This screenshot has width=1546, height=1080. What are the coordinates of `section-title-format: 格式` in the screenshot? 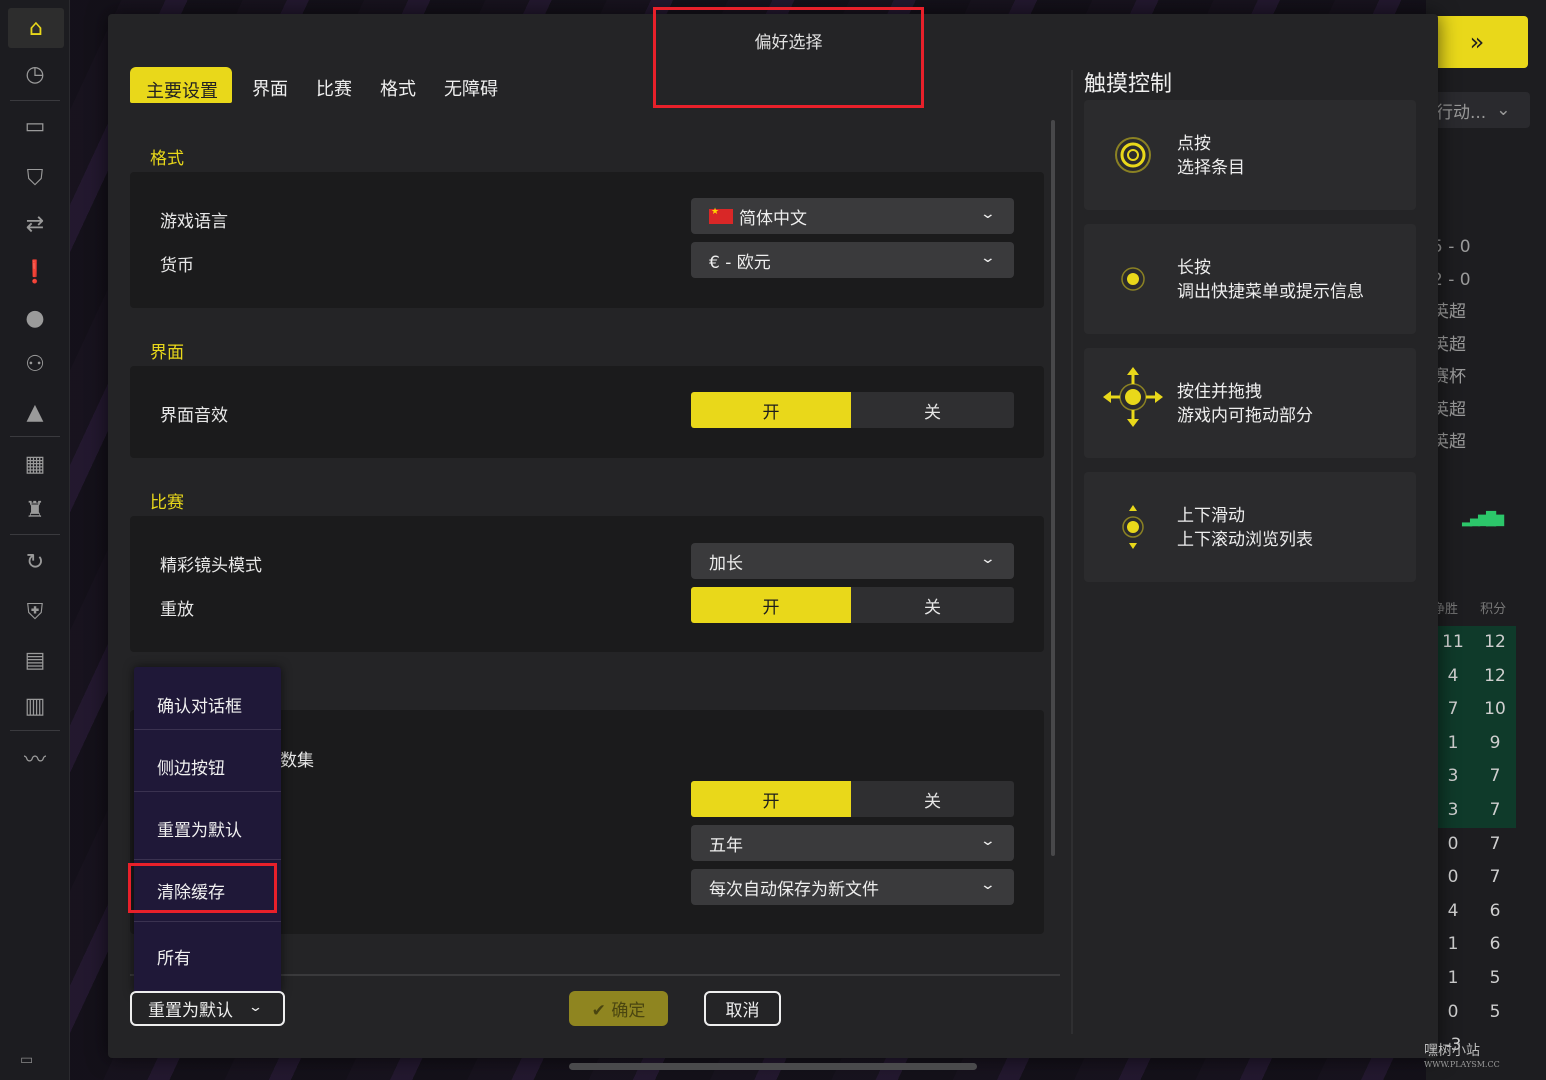 It's located at (167, 159).